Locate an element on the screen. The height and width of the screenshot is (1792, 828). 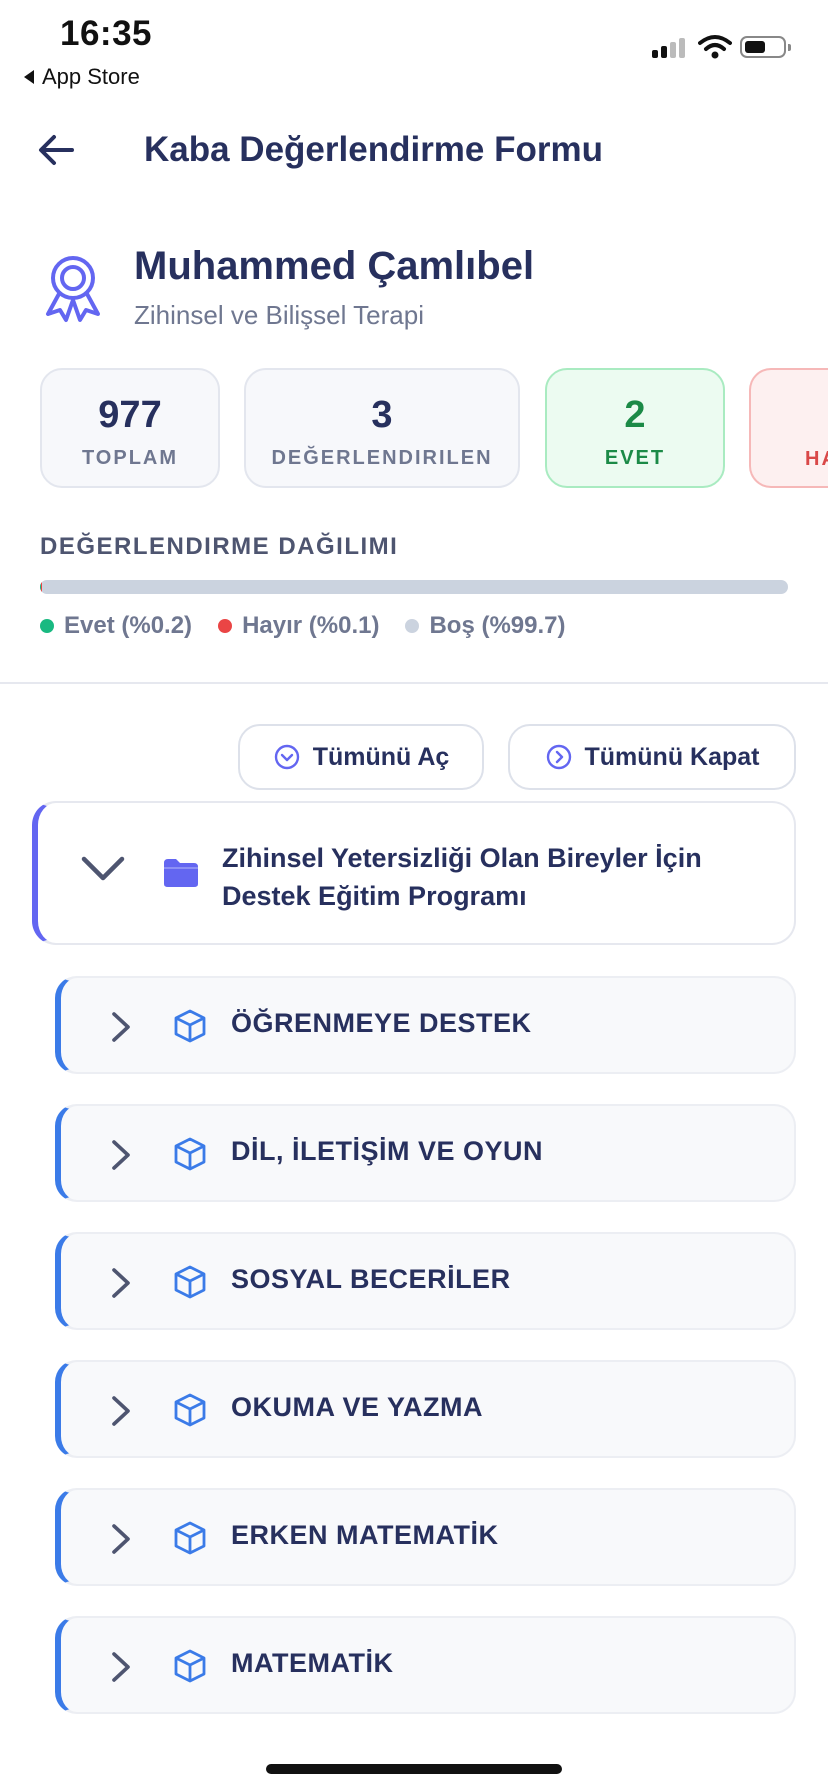
legend-yes-label: Evet (%0.2) is located at coordinates (128, 625).